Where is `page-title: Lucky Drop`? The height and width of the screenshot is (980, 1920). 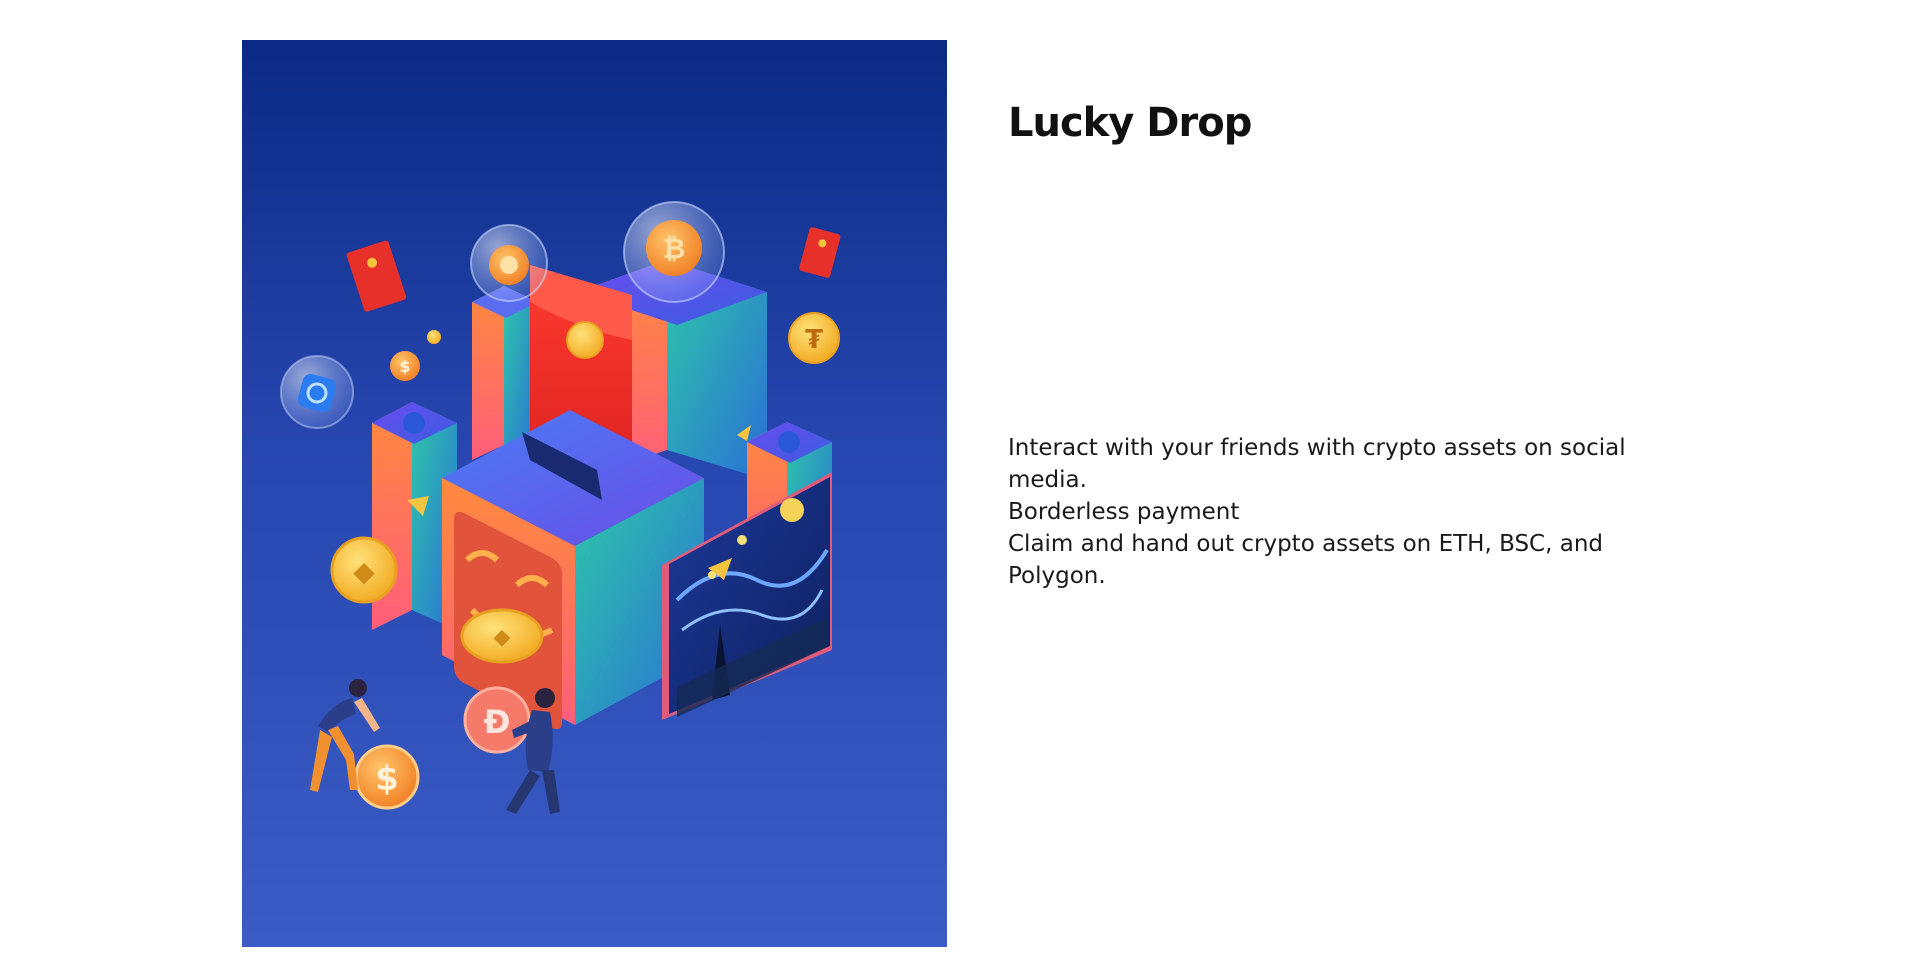
page-title: Lucky Drop is located at coordinates (1130, 123).